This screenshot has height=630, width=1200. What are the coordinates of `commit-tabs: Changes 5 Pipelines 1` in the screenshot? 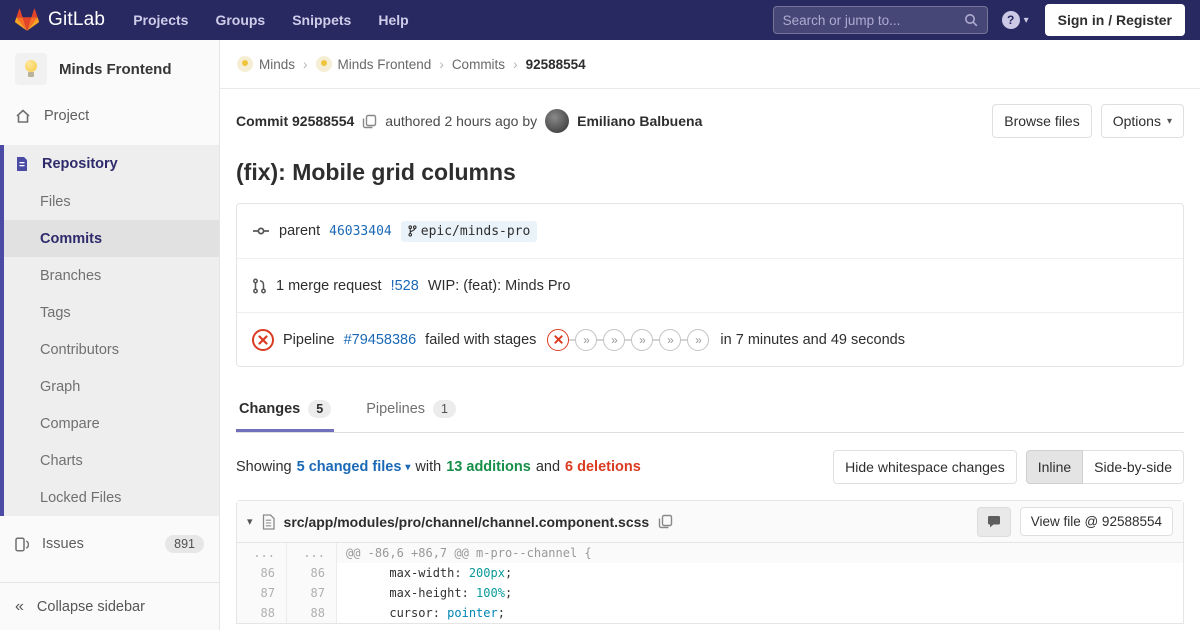 It's located at (710, 410).